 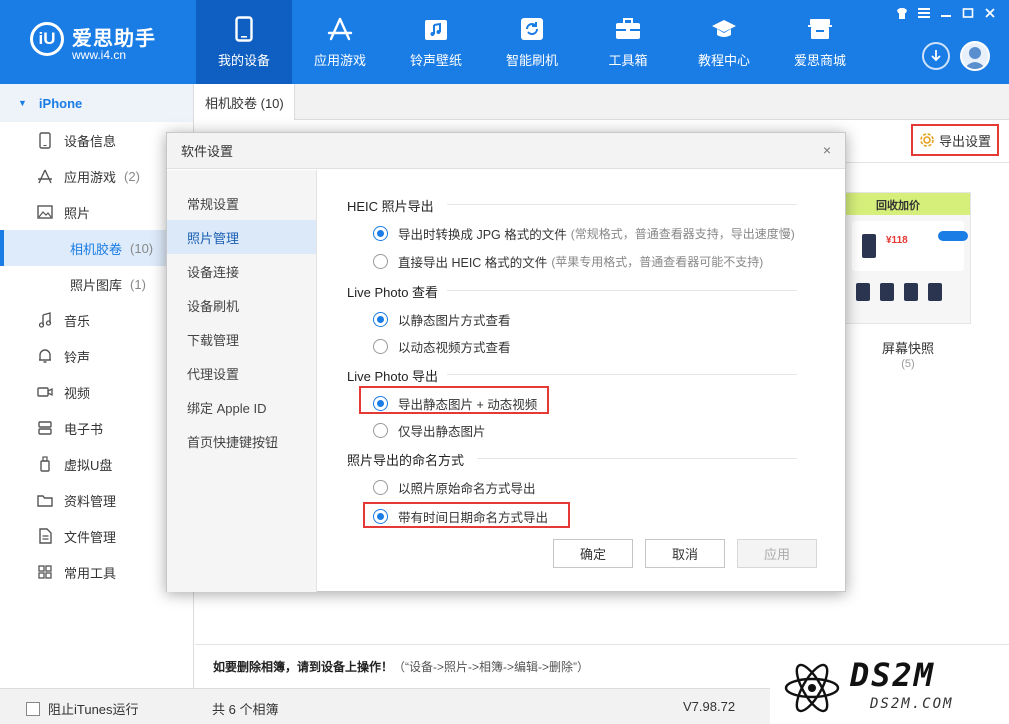 What do you see at coordinates (45, 500) in the screenshot?
I see `folder-icon` at bounding box center [45, 500].